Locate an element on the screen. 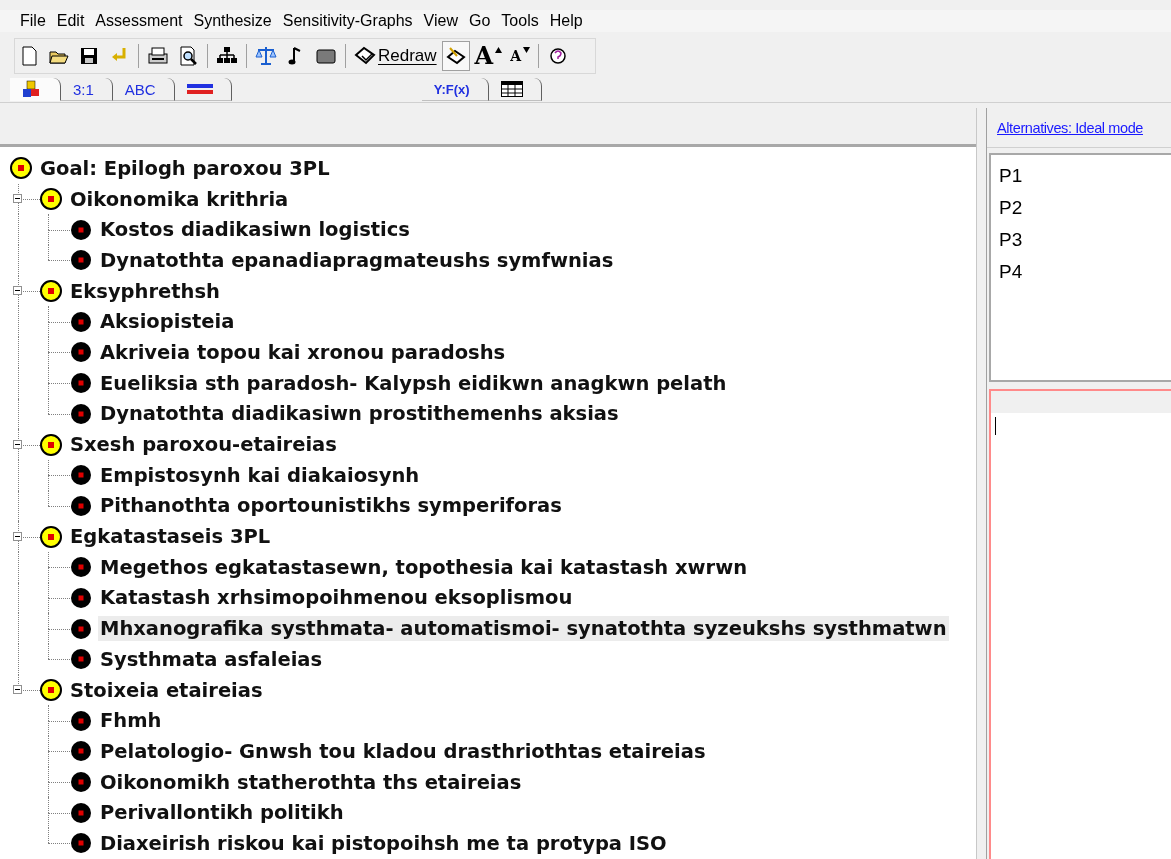  magnifier-icon is located at coordinates (188, 56).